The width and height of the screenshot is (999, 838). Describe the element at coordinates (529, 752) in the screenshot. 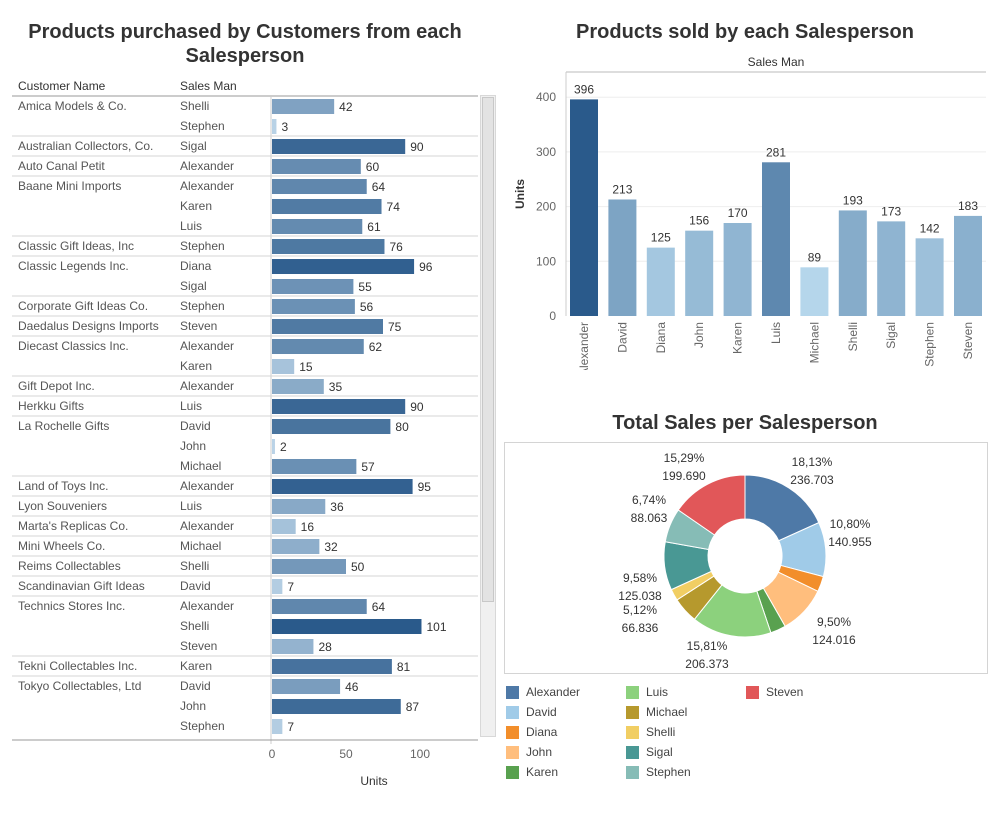

I see `legend-item: John` at that location.